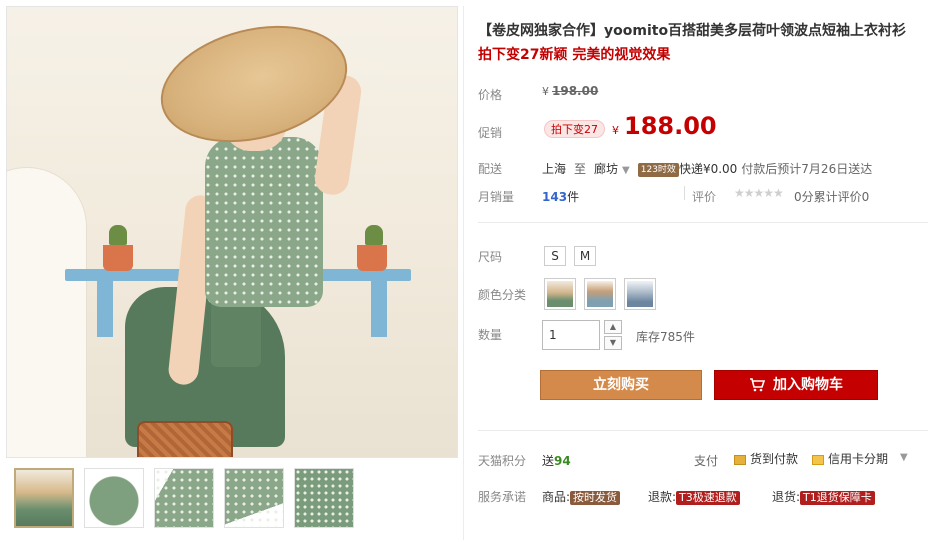 The width and height of the screenshot is (930, 542). I want to click on sales-unit: 件, so click(573, 197).